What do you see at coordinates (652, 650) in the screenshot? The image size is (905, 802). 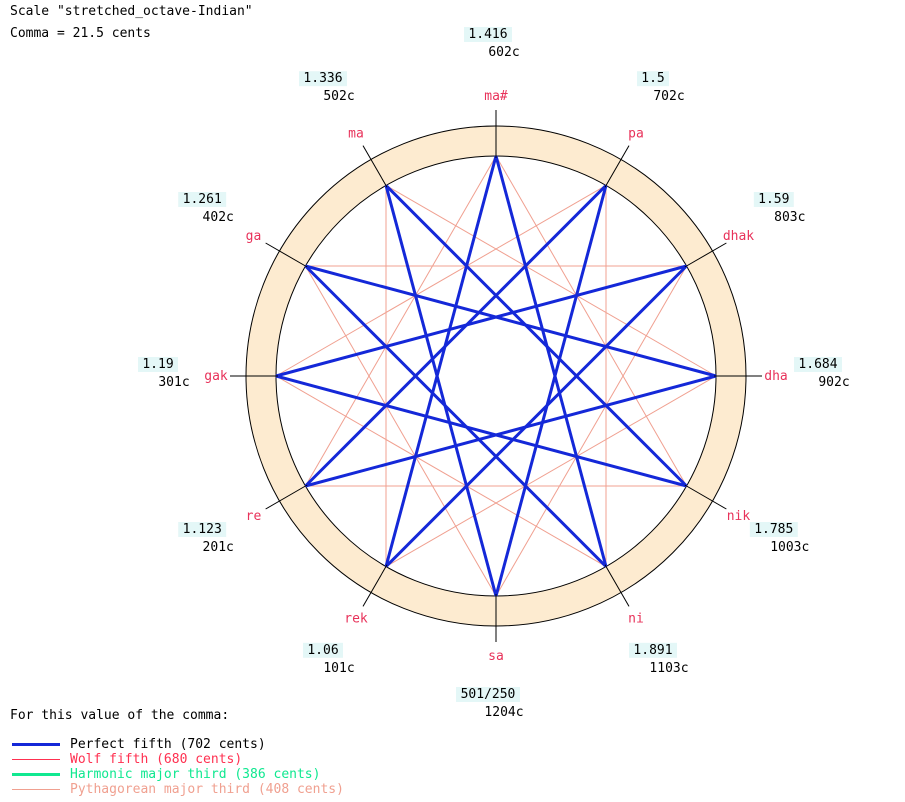 I see `ratio-label: 1.891` at bounding box center [652, 650].